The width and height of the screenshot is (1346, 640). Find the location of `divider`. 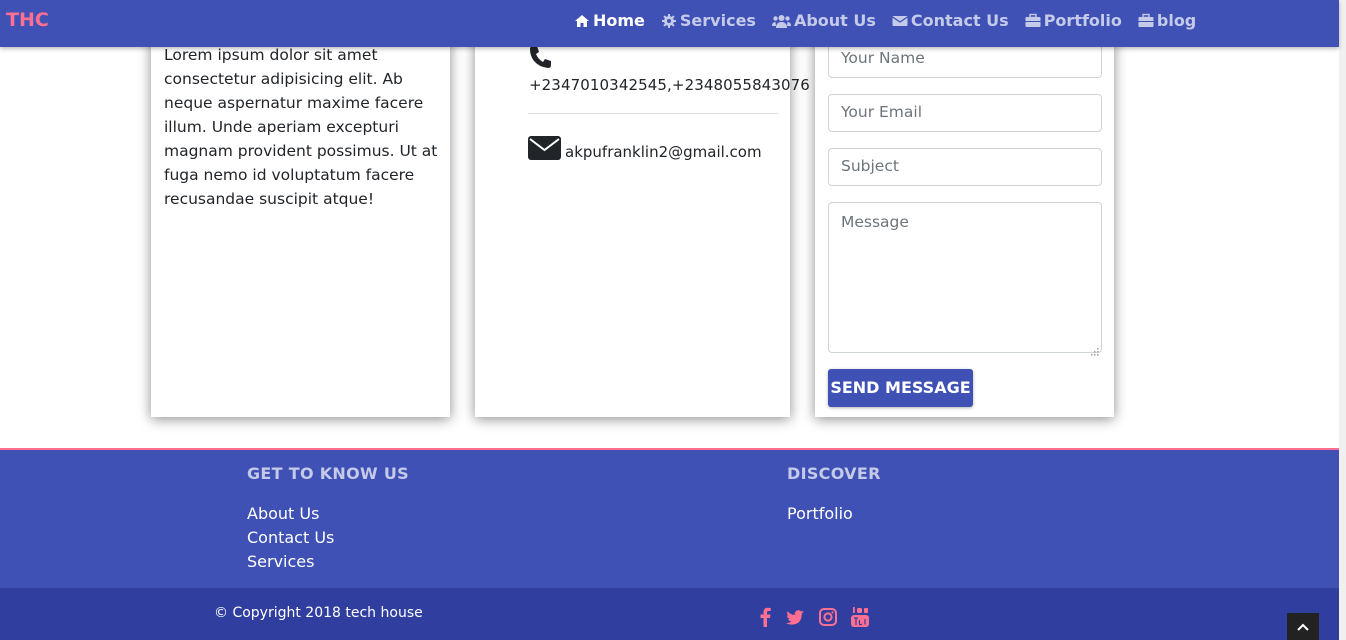

divider is located at coordinates (653, 113).